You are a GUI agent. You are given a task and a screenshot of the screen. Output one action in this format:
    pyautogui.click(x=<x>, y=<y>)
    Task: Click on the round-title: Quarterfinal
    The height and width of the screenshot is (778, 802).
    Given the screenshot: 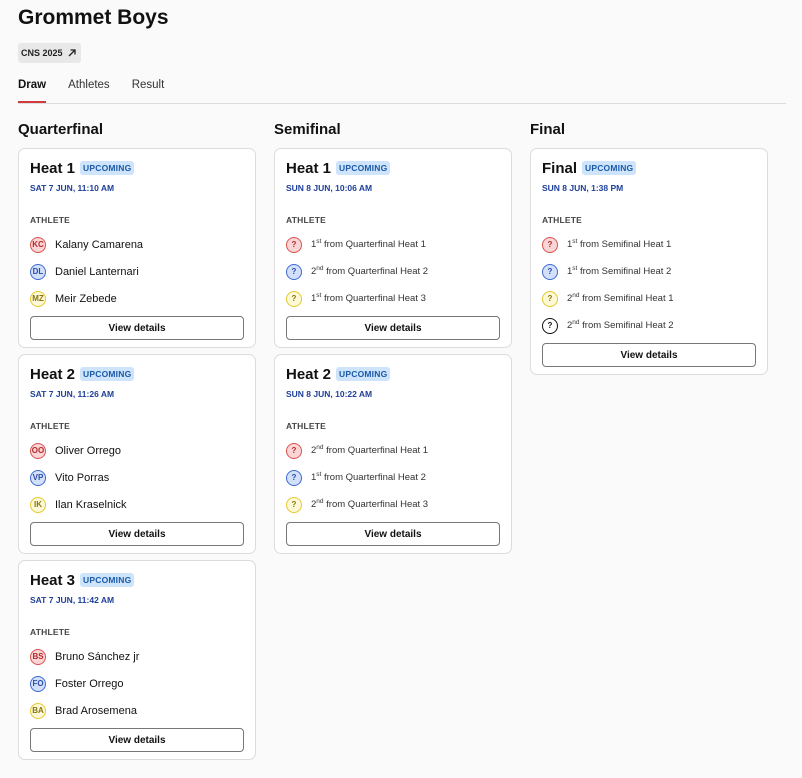 What is the action you would take?
    pyautogui.click(x=61, y=129)
    